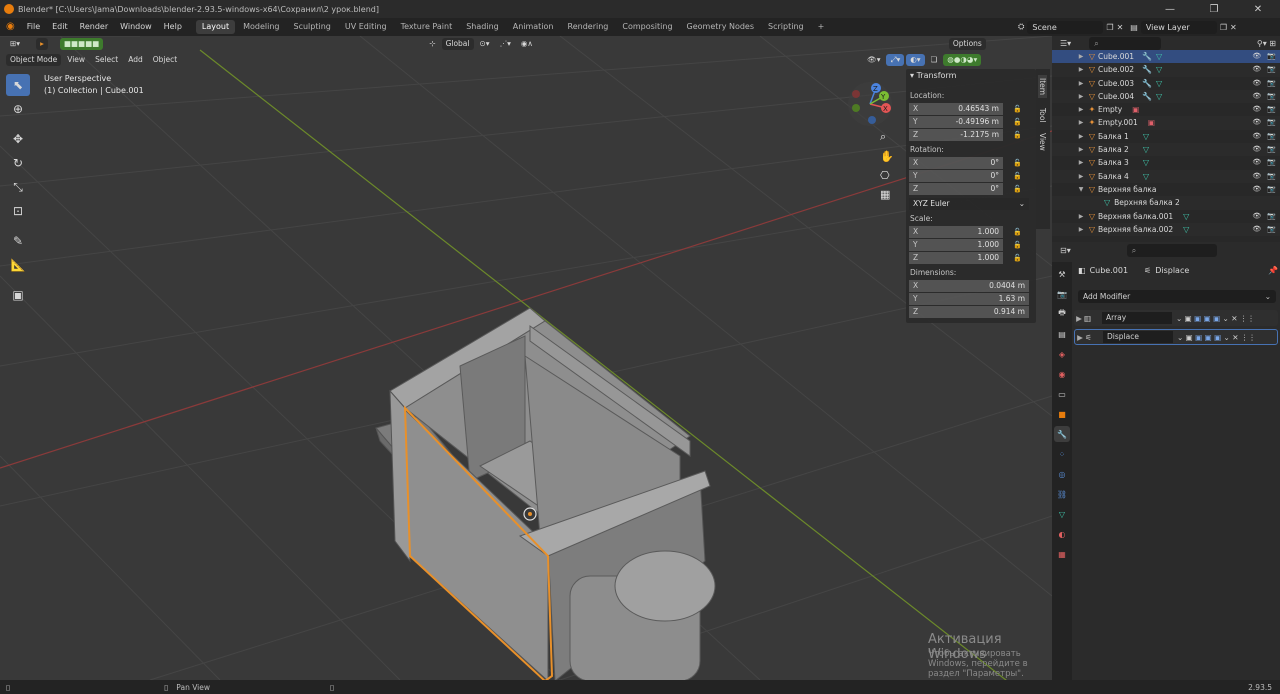 The image size is (1280, 694). Describe the element at coordinates (1062, 554) in the screenshot. I see `texture-tab-icon: ▦` at that location.